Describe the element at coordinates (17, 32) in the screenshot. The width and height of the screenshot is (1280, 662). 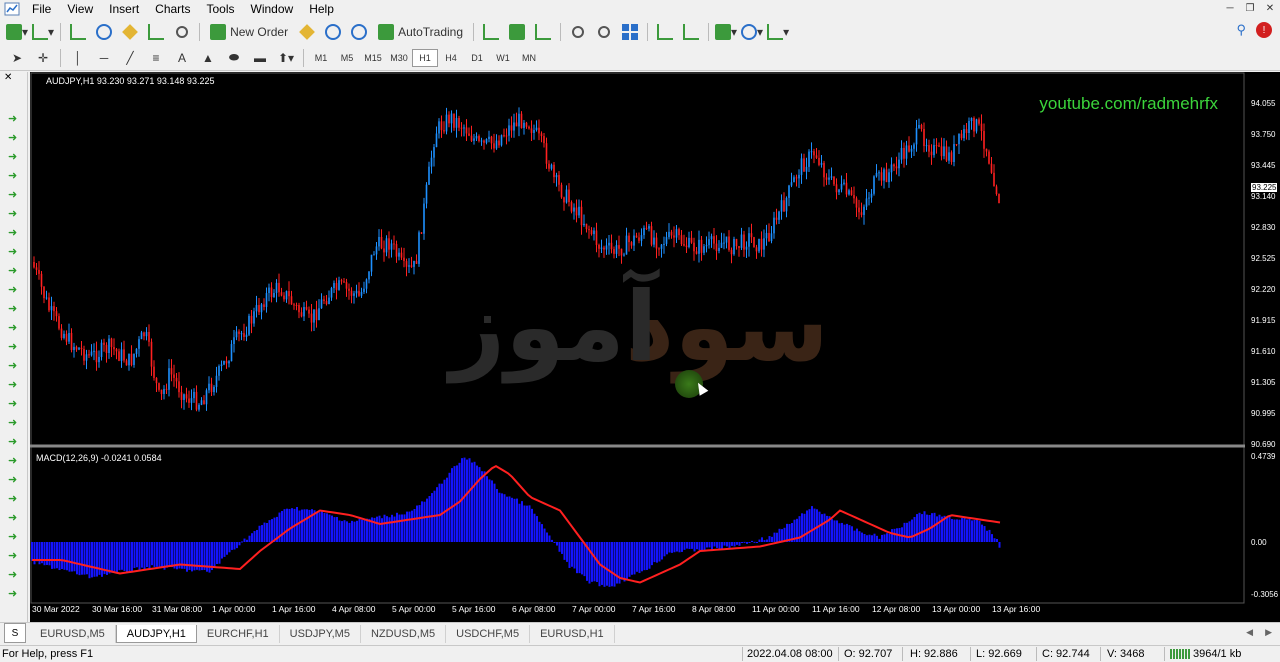
I see `new-chart-button: ▾` at that location.